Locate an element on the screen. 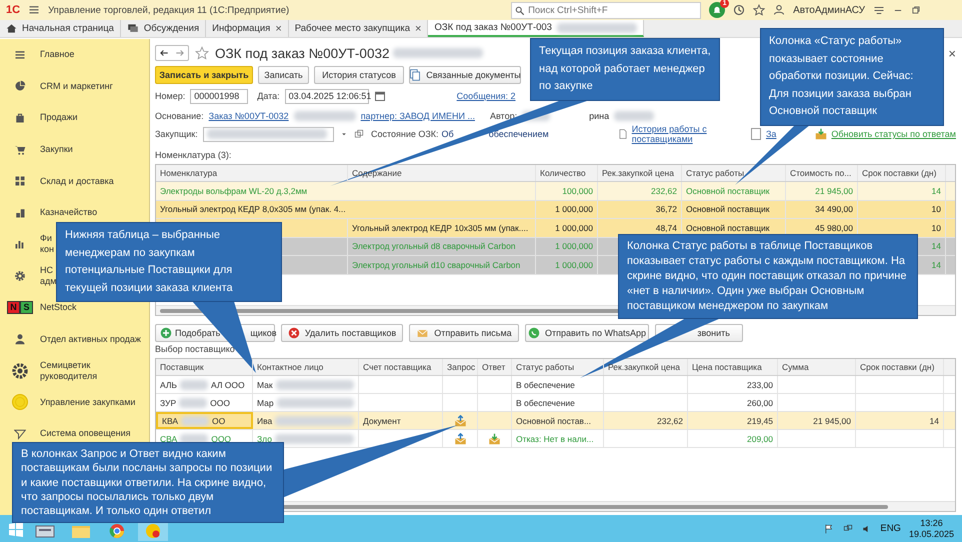  field-label: Дата: is located at coordinates (268, 96).